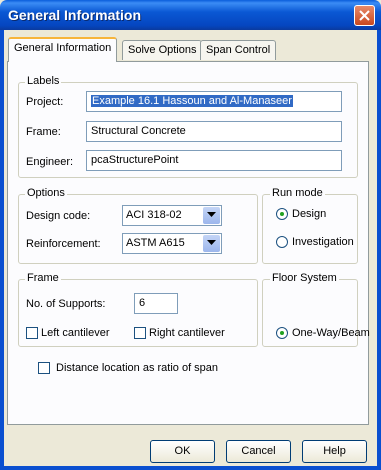 This screenshot has width=381, height=470. Describe the element at coordinates (304, 278) in the screenshot. I see `floor-system-legend: Floor System` at that location.